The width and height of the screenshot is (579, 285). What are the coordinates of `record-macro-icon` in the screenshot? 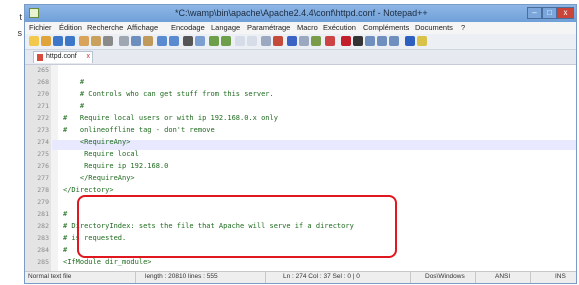 It's located at (346, 41).